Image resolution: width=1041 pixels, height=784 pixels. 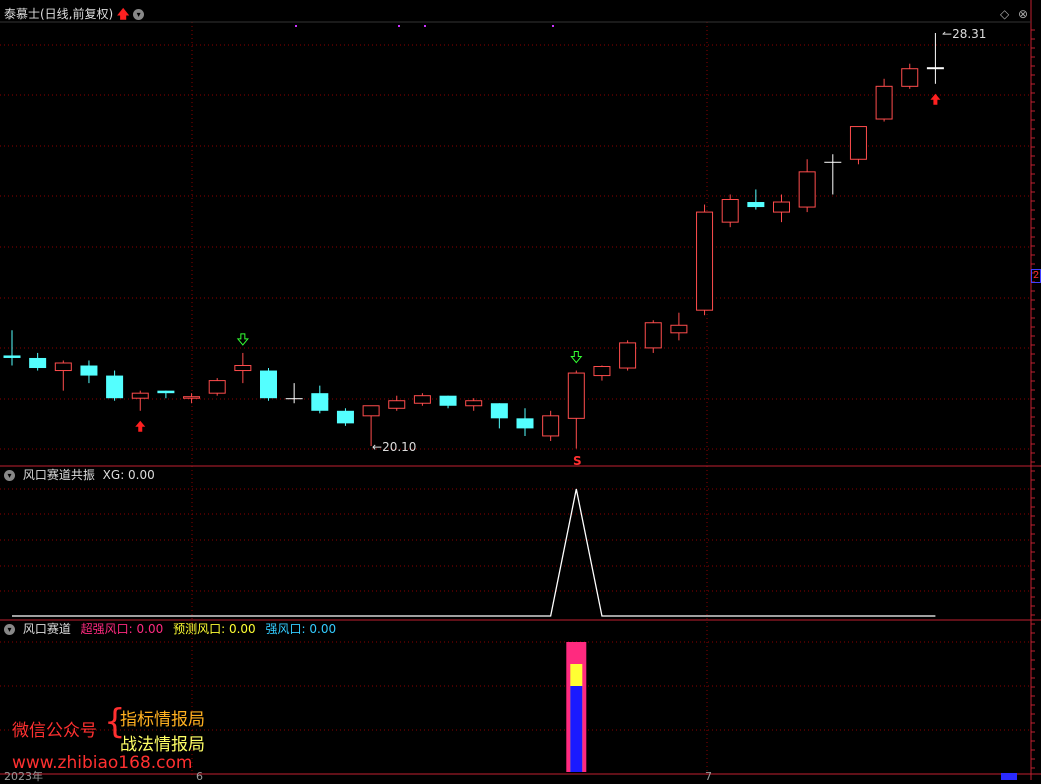 I want to click on indicator1-name: 风口赛道共振, so click(x=59, y=475).